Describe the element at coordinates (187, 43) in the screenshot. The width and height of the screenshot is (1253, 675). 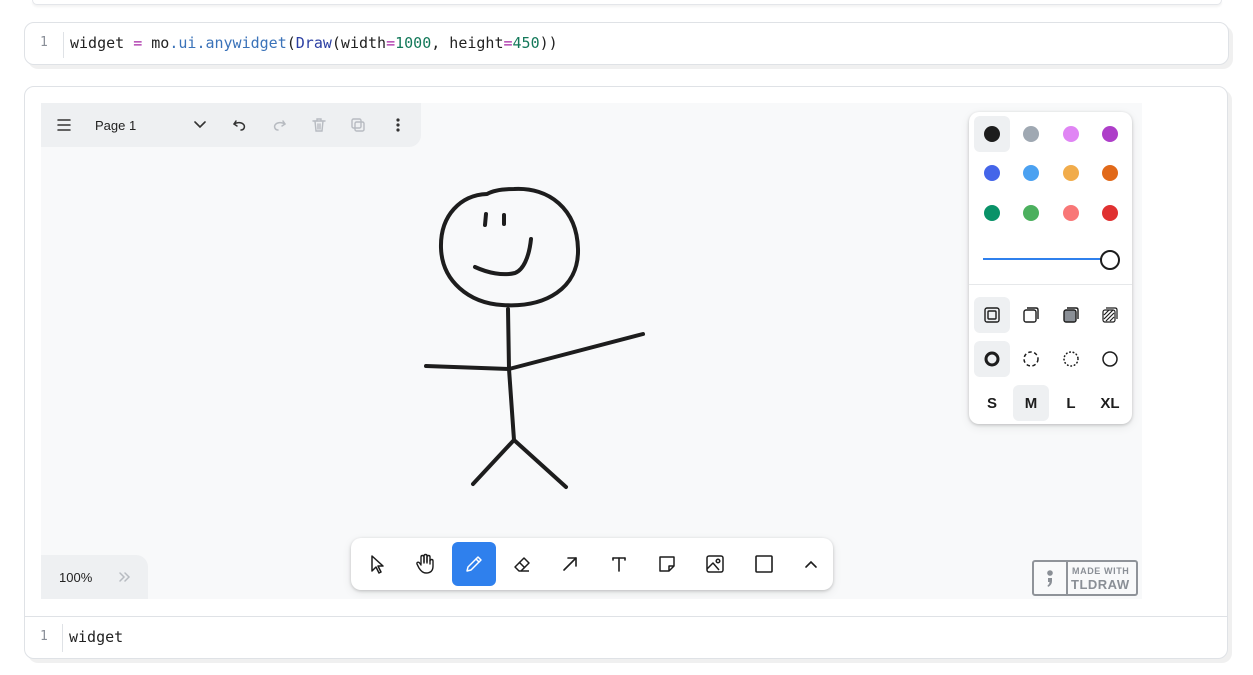
I see `code-attribute: ui` at that location.